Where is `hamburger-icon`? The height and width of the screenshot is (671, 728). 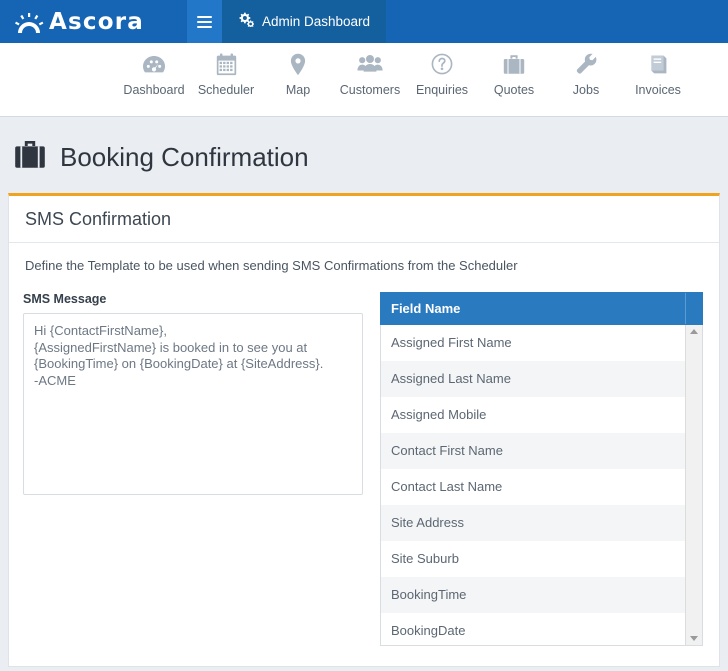 hamburger-icon is located at coordinates (204, 21).